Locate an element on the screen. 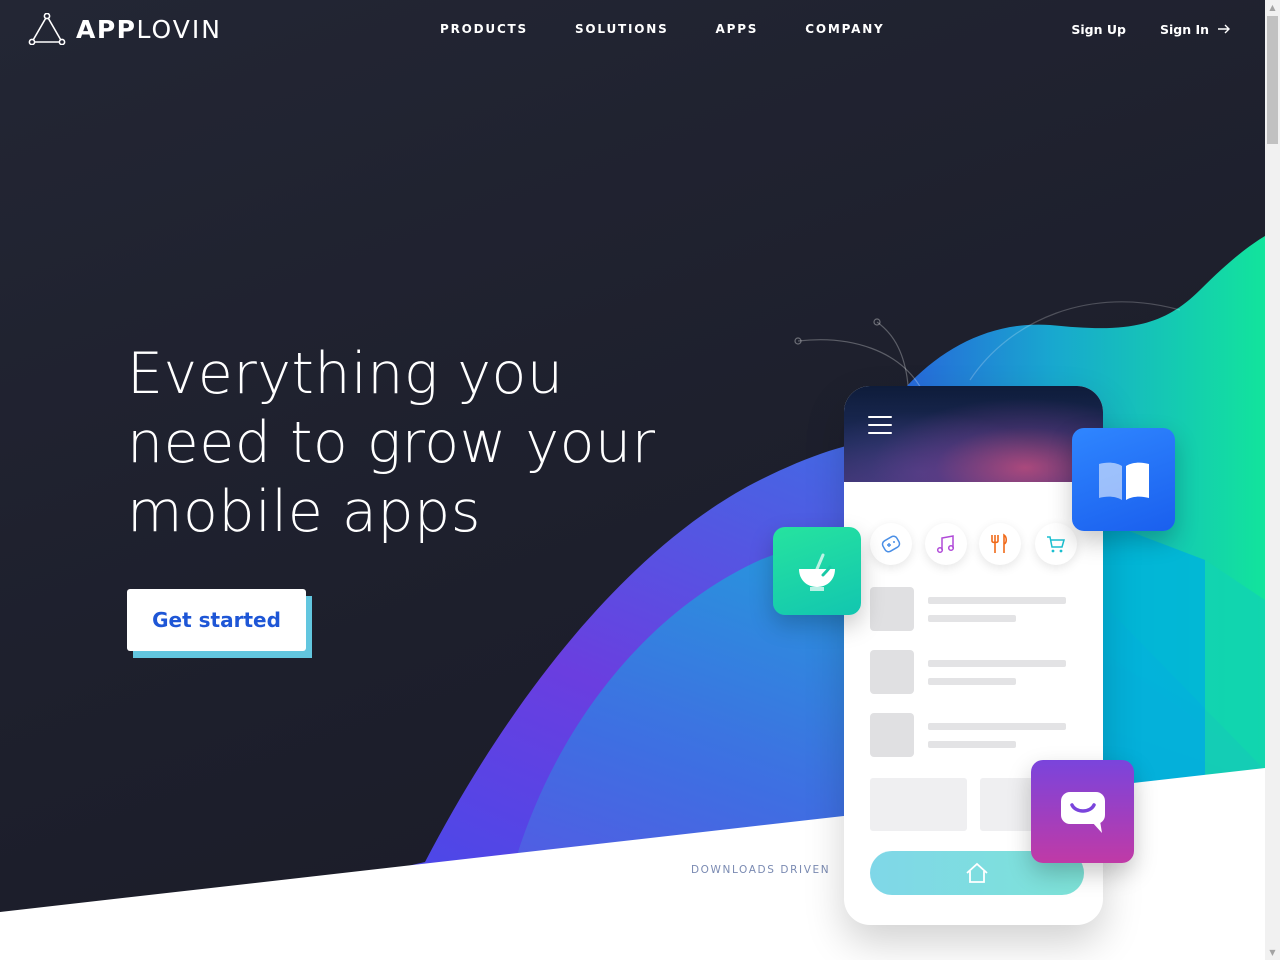 This screenshot has height=960, width=1280. scroll-down-arrow-icon: ▼ is located at coordinates (1272, 952).